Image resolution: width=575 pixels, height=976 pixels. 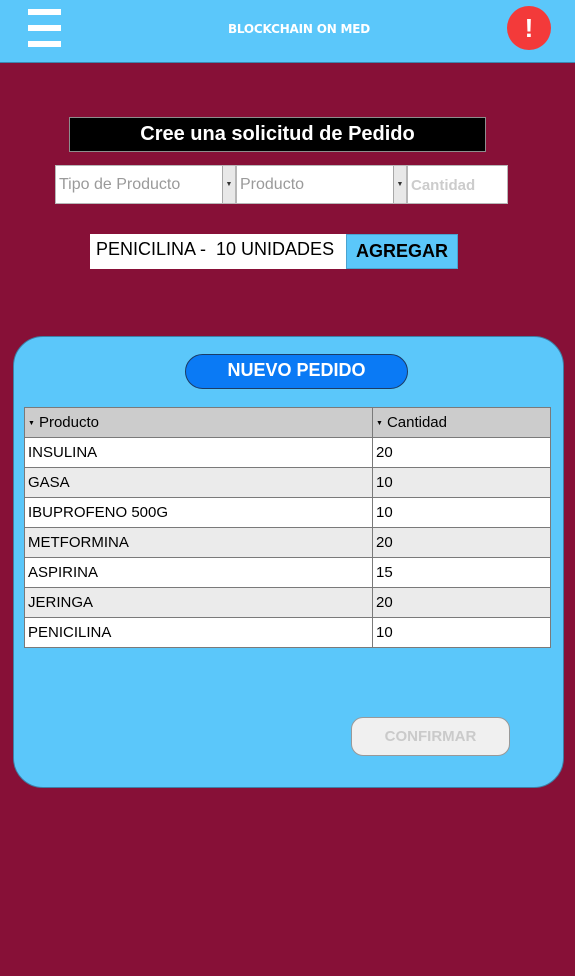 What do you see at coordinates (272, 184) in the screenshot?
I see `product-placeholder: Producto` at bounding box center [272, 184].